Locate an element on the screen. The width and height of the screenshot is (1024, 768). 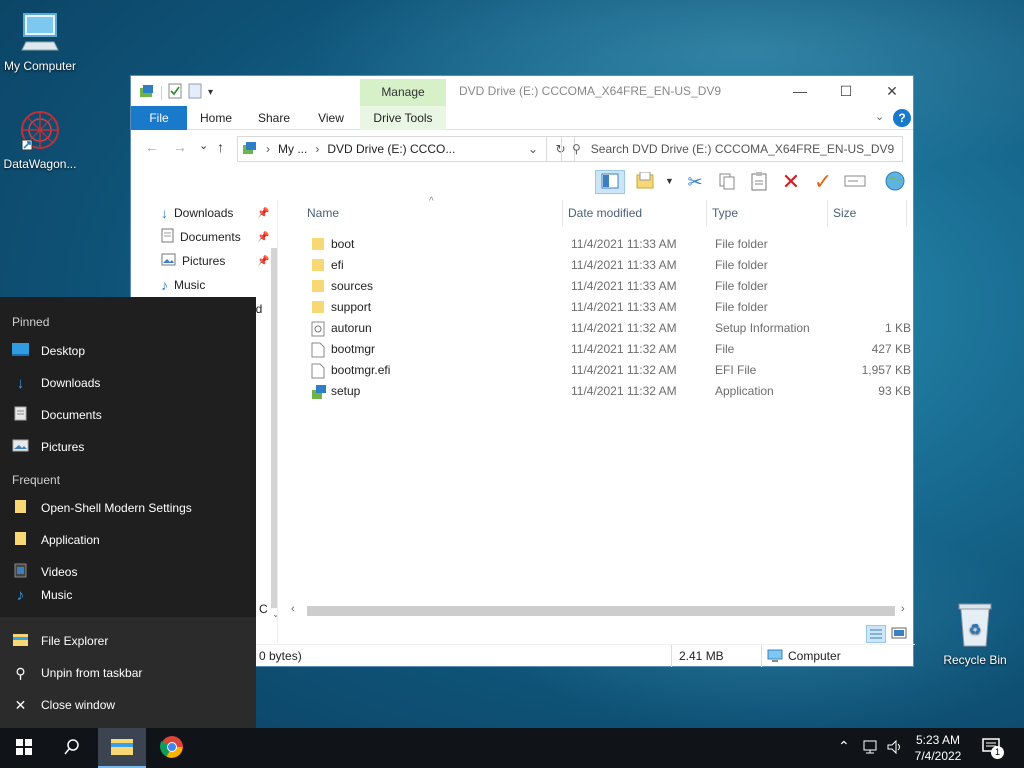
file-row: efi 11/4/2021 11:33 AM File folder is located at coordinates (607, 265).